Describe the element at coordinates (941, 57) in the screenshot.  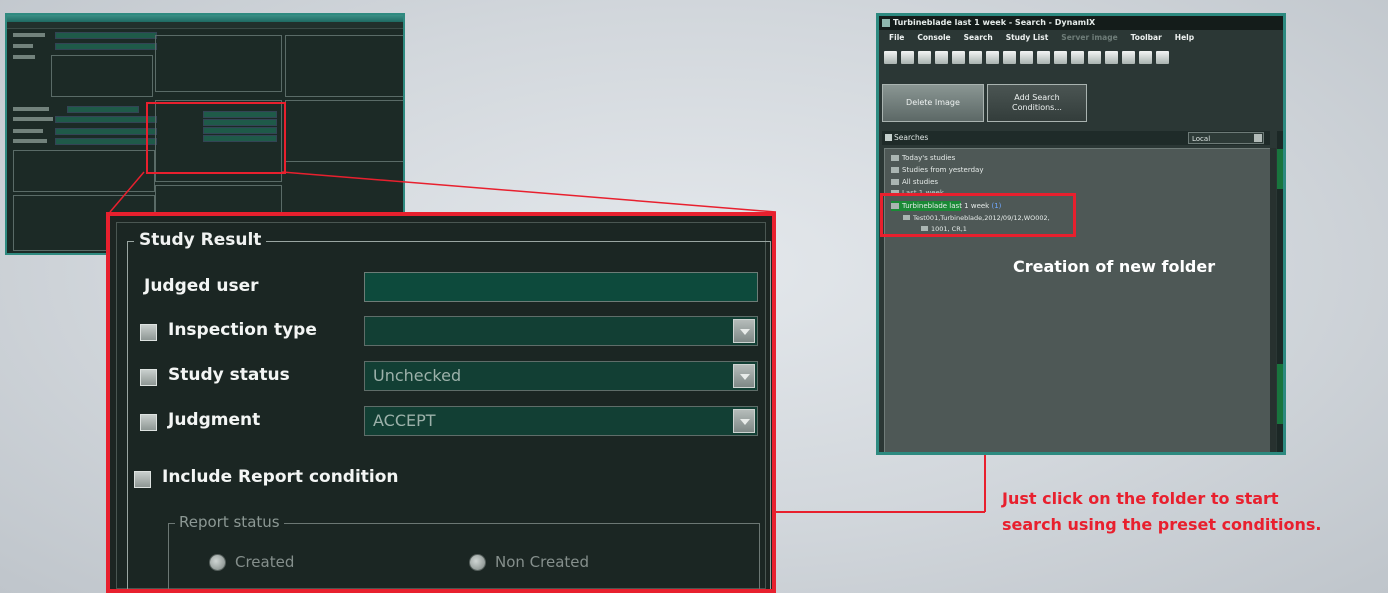
I see `filter-icon` at that location.